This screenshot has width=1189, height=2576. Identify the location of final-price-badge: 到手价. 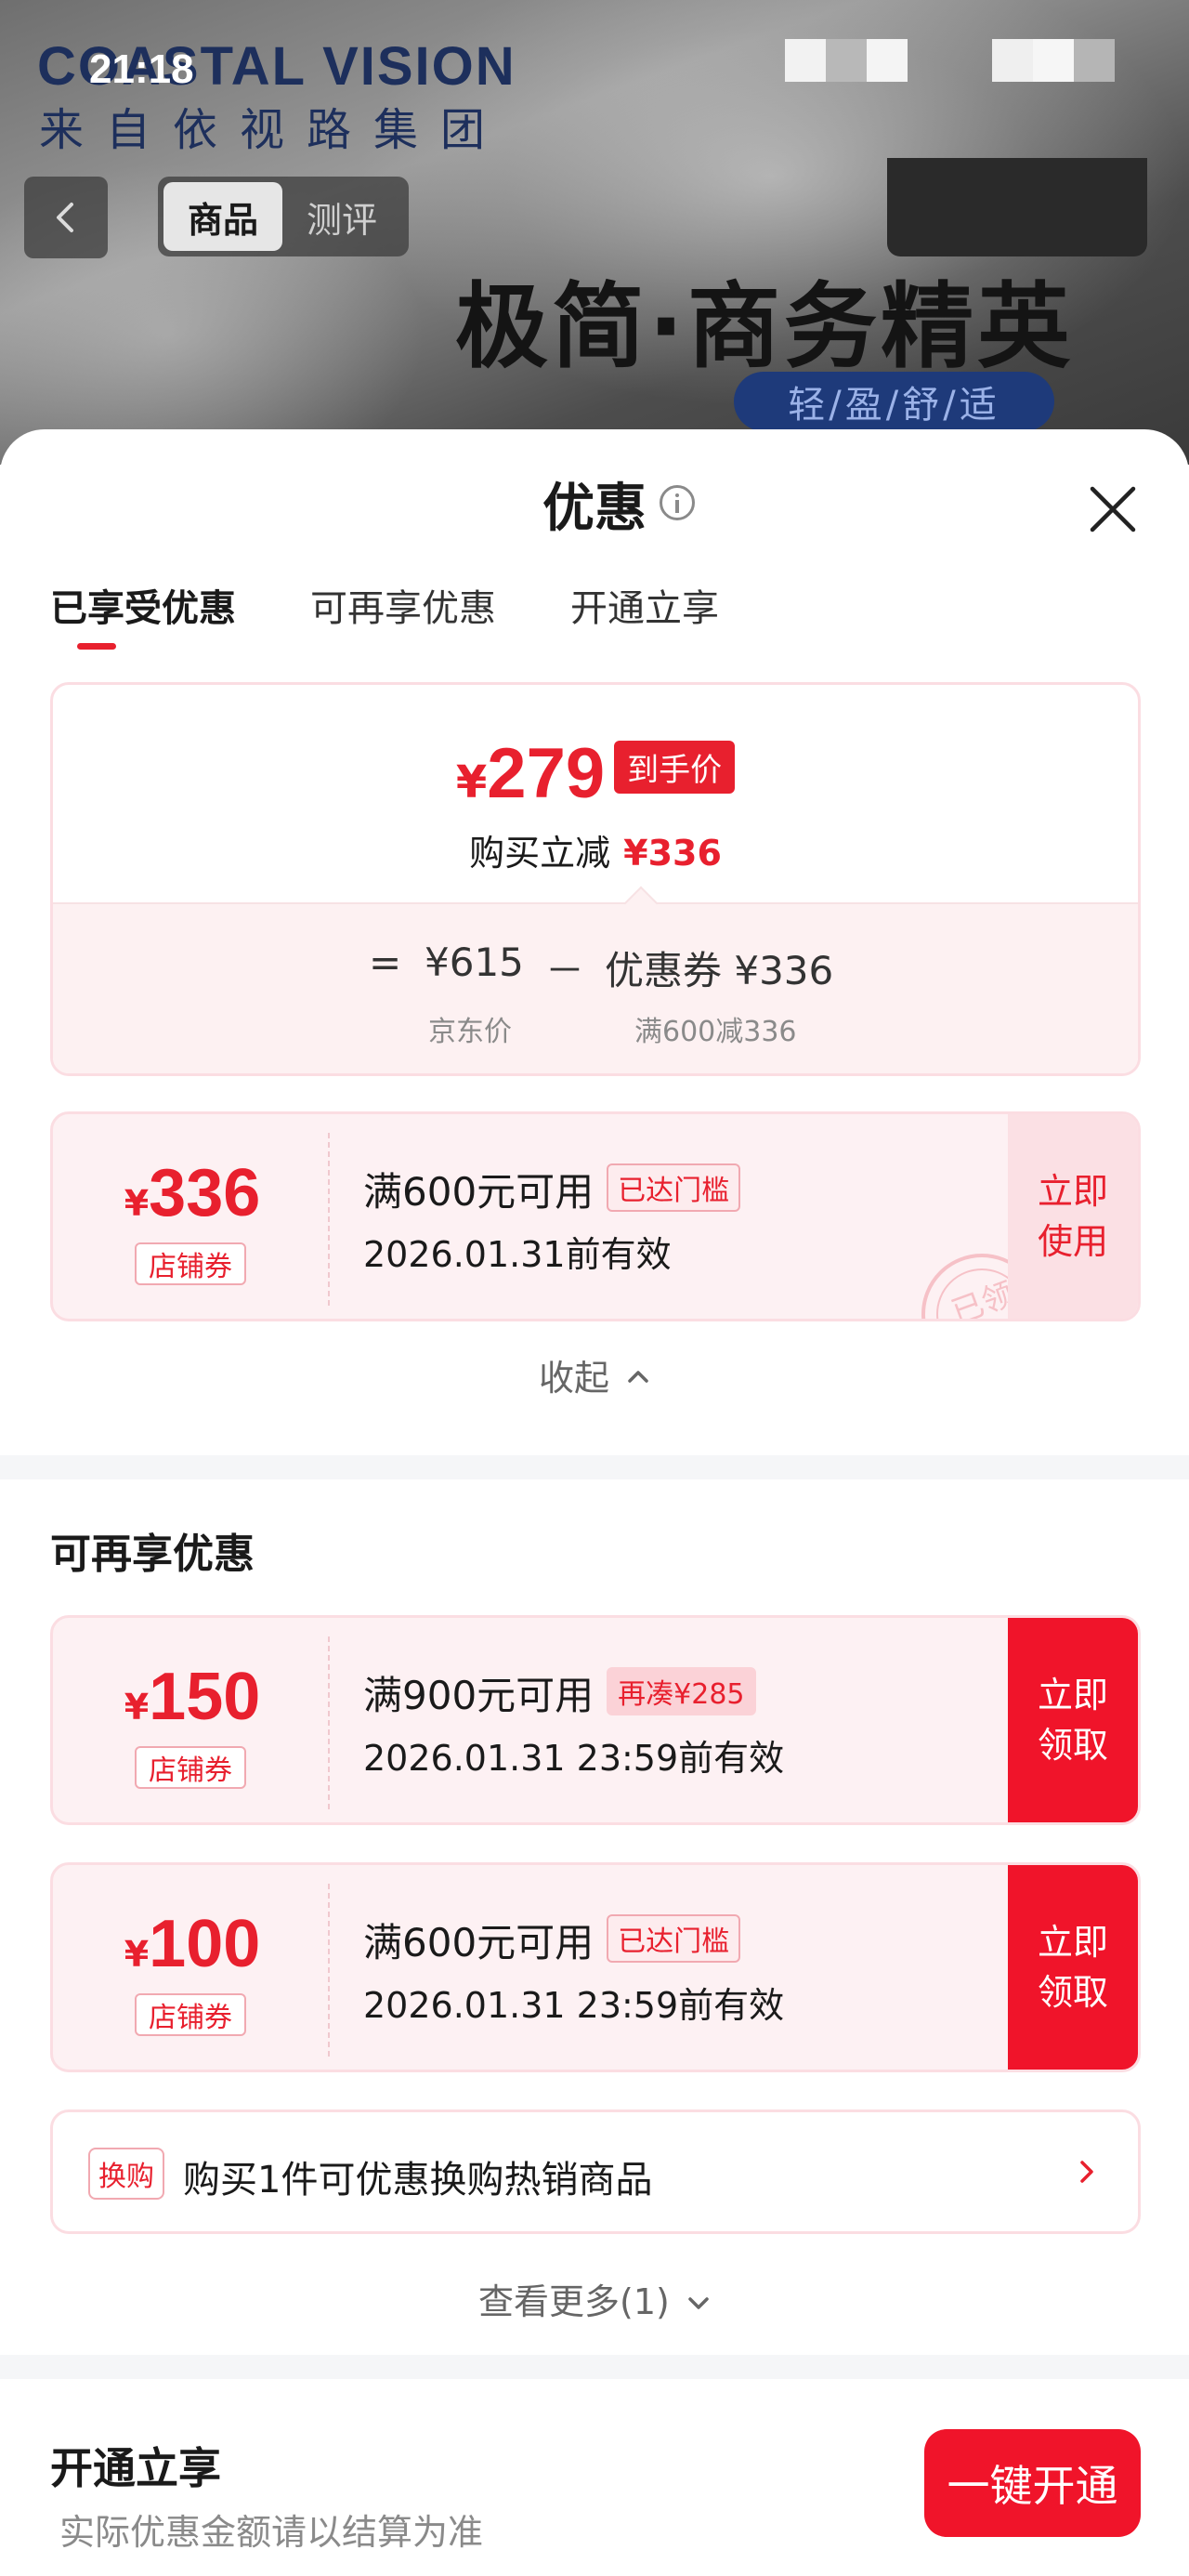
(675, 767).